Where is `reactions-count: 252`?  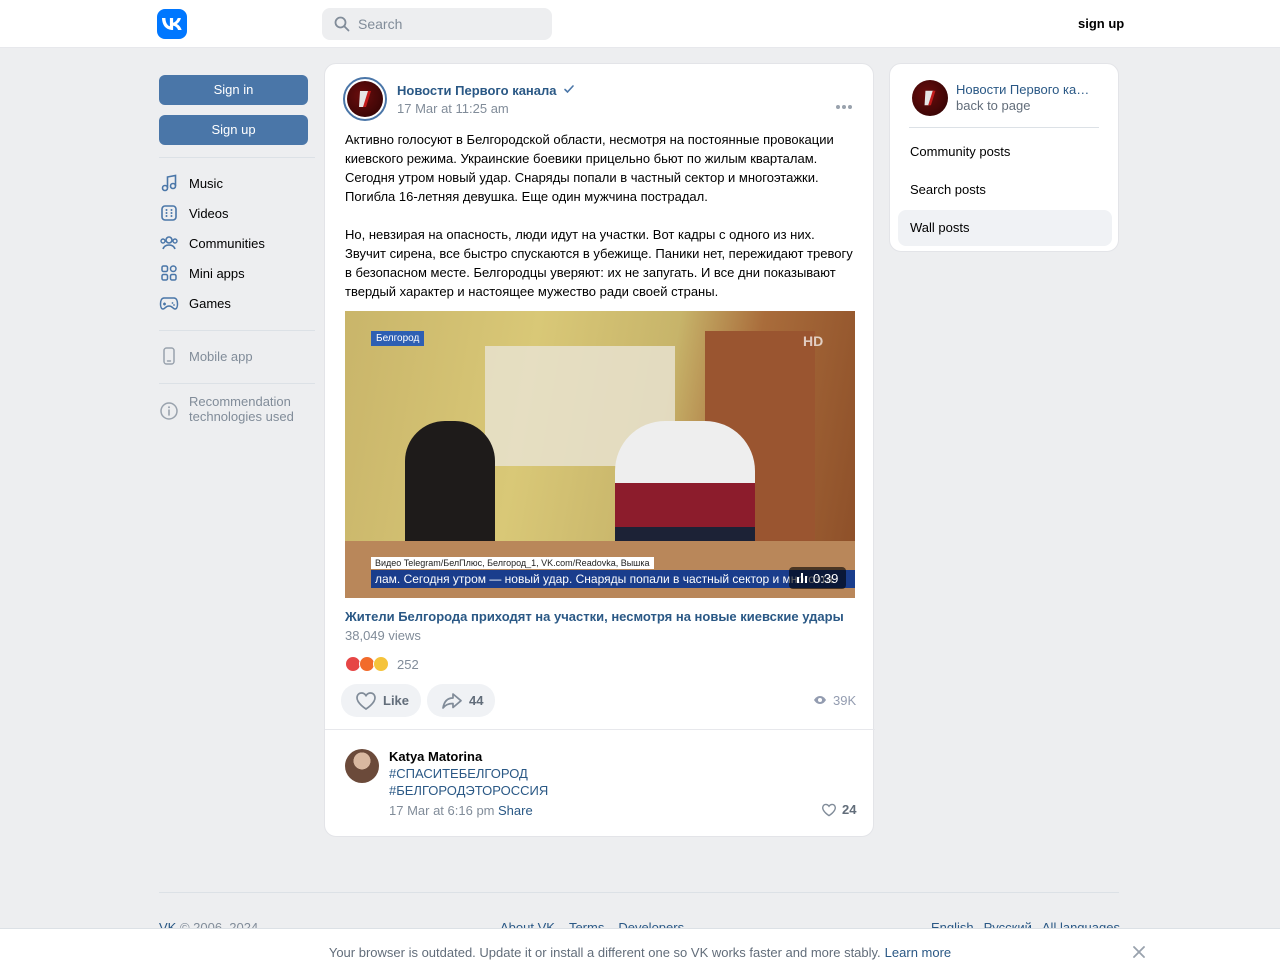
reactions-count: 252 is located at coordinates (408, 664).